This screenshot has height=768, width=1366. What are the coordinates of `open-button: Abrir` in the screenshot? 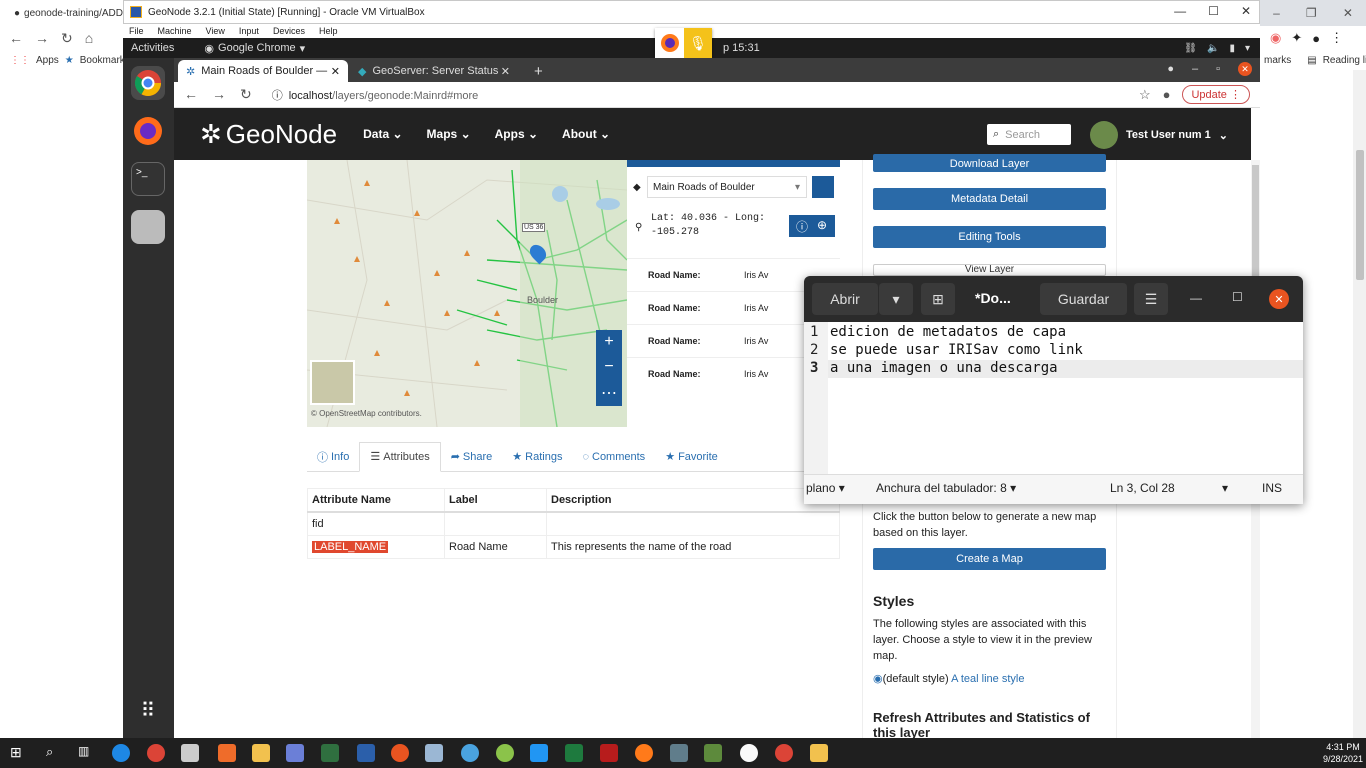 It's located at (845, 299).